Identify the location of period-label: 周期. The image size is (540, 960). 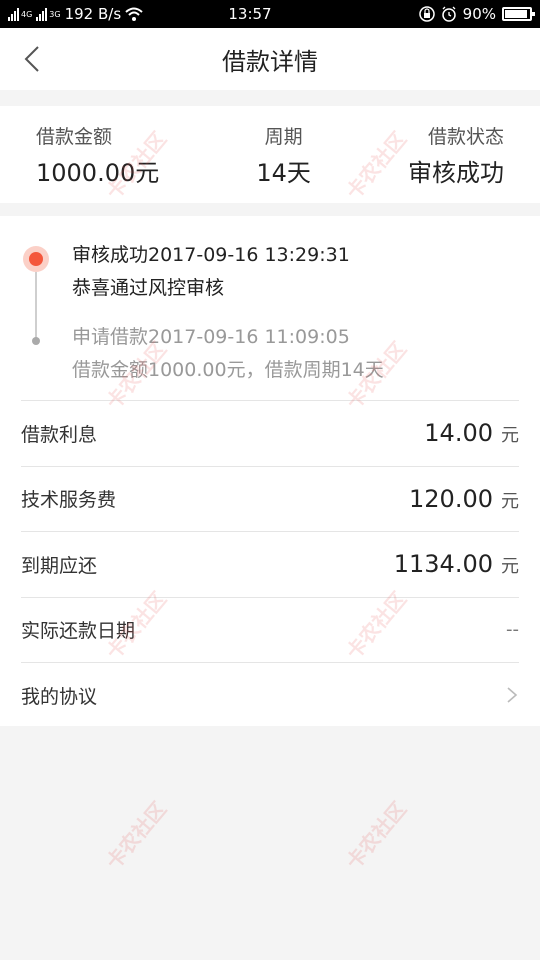
(283, 136).